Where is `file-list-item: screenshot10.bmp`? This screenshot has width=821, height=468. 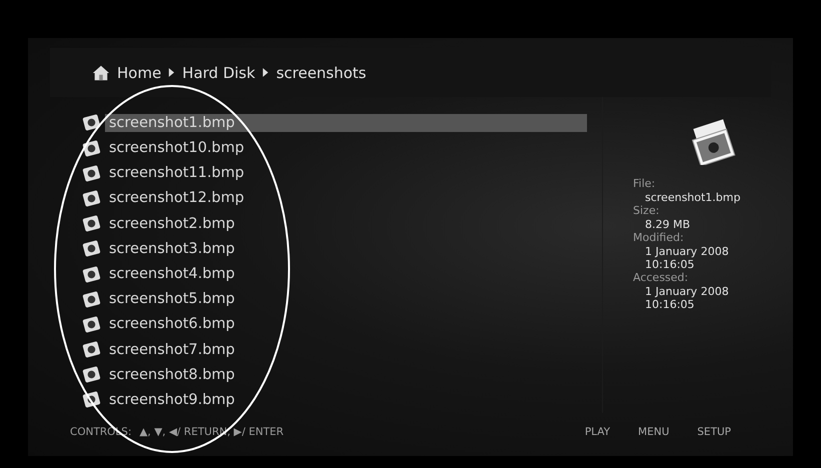 file-list-item: screenshot10.bmp is located at coordinates (346, 148).